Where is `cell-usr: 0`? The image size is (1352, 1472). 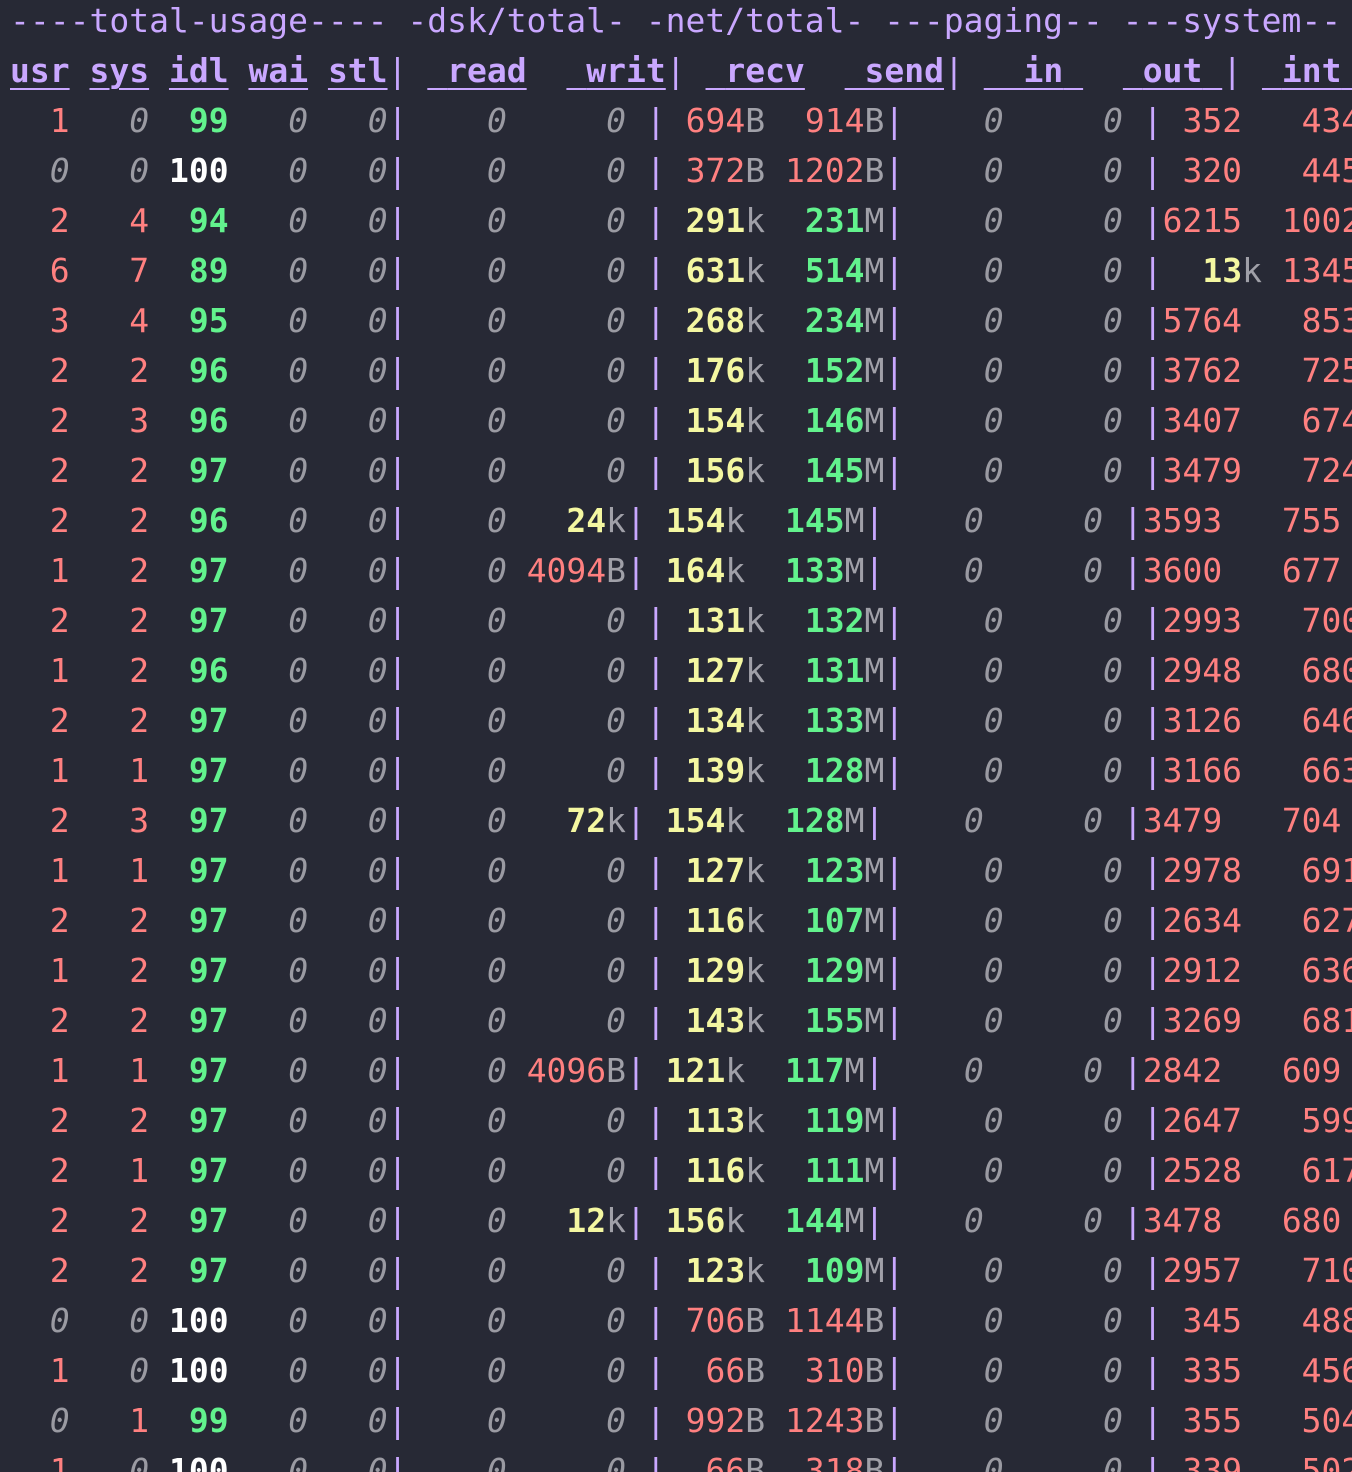 cell-usr: 0 is located at coordinates (59, 170).